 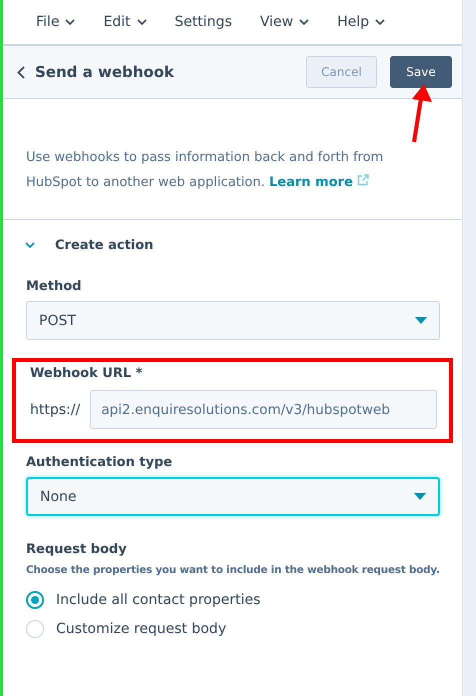 I want to click on menu-item: Help, so click(x=361, y=22).